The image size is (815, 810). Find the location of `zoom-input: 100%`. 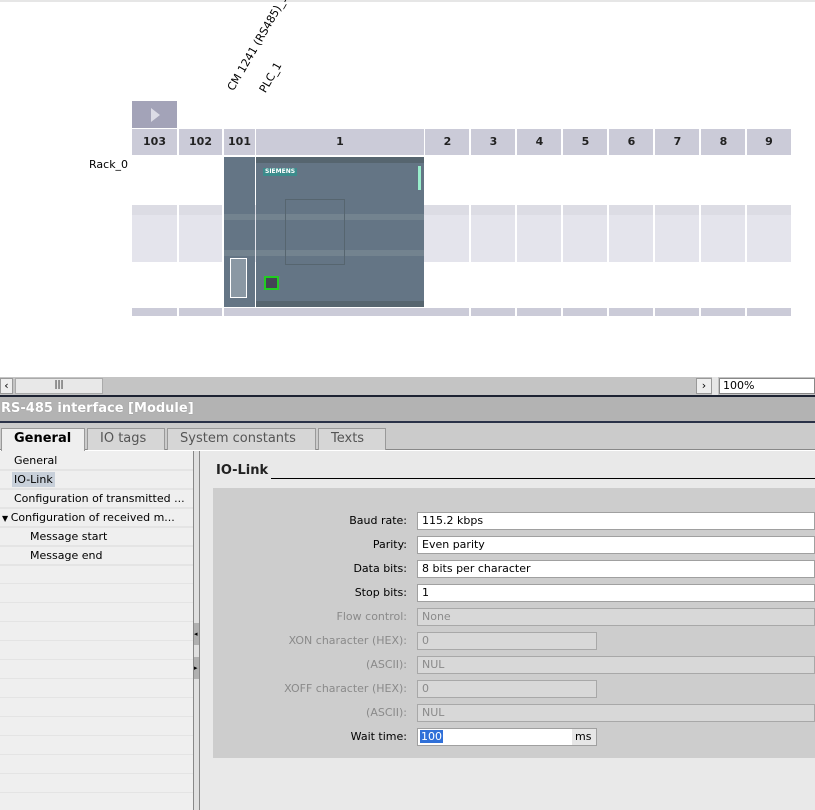

zoom-input: 100% is located at coordinates (767, 386).